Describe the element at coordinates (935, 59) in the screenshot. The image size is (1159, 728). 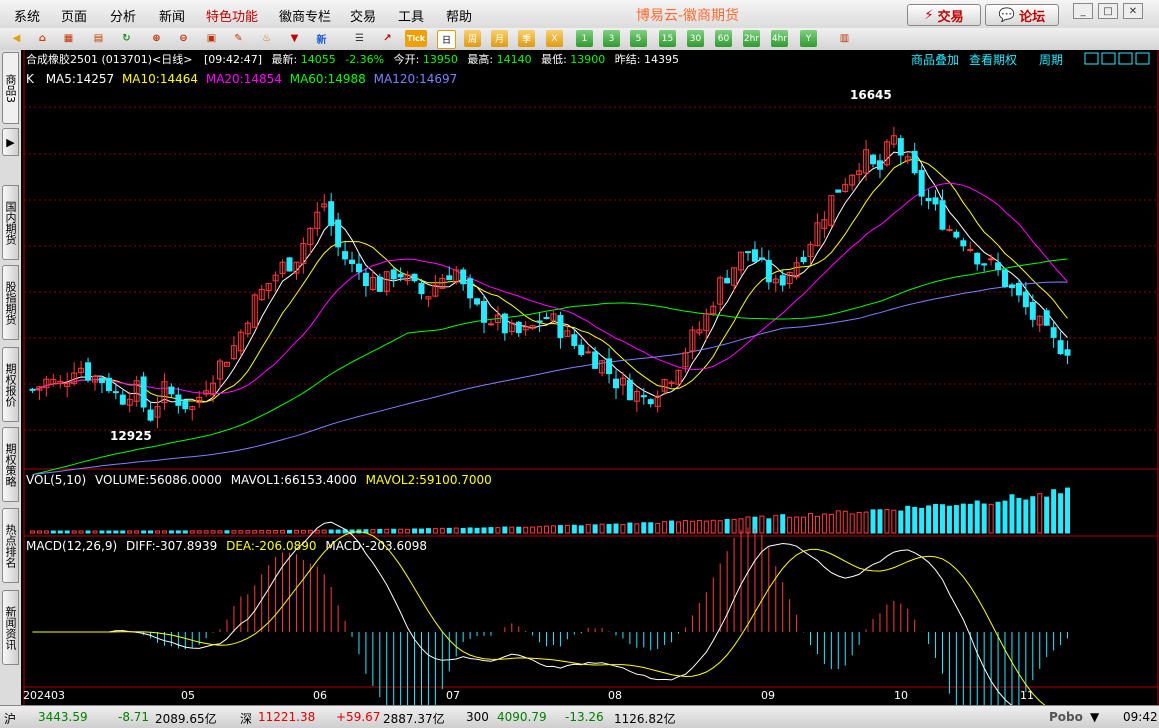
I see `link-overlay: 商品叠加` at that location.